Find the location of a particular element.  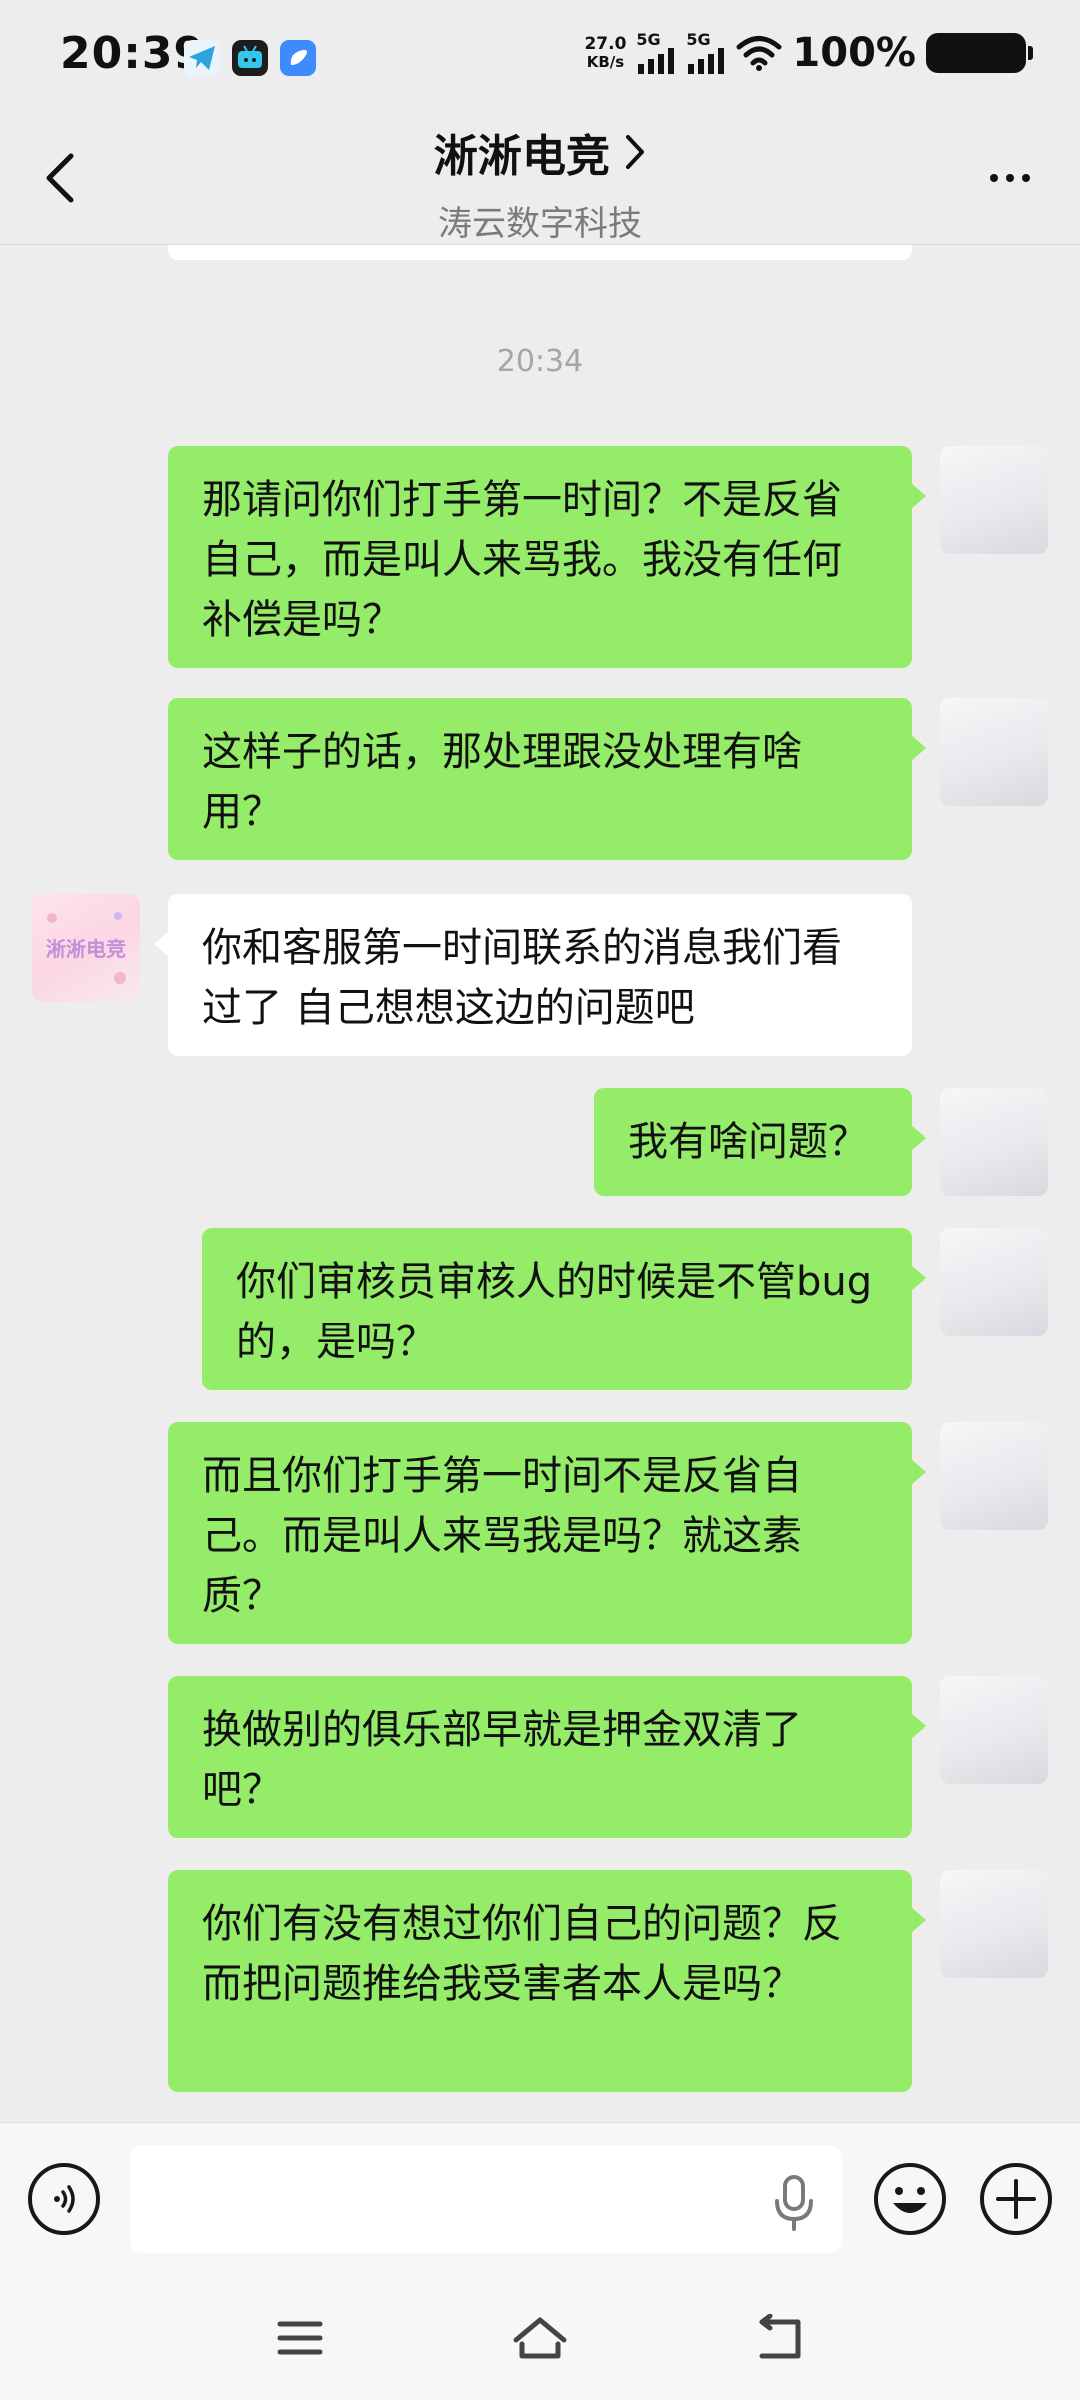

outgoing-message: 你们有没有想过你们自己的问题？反而把问题推给我受害者本人是吗？ is located at coordinates (547, 1981).